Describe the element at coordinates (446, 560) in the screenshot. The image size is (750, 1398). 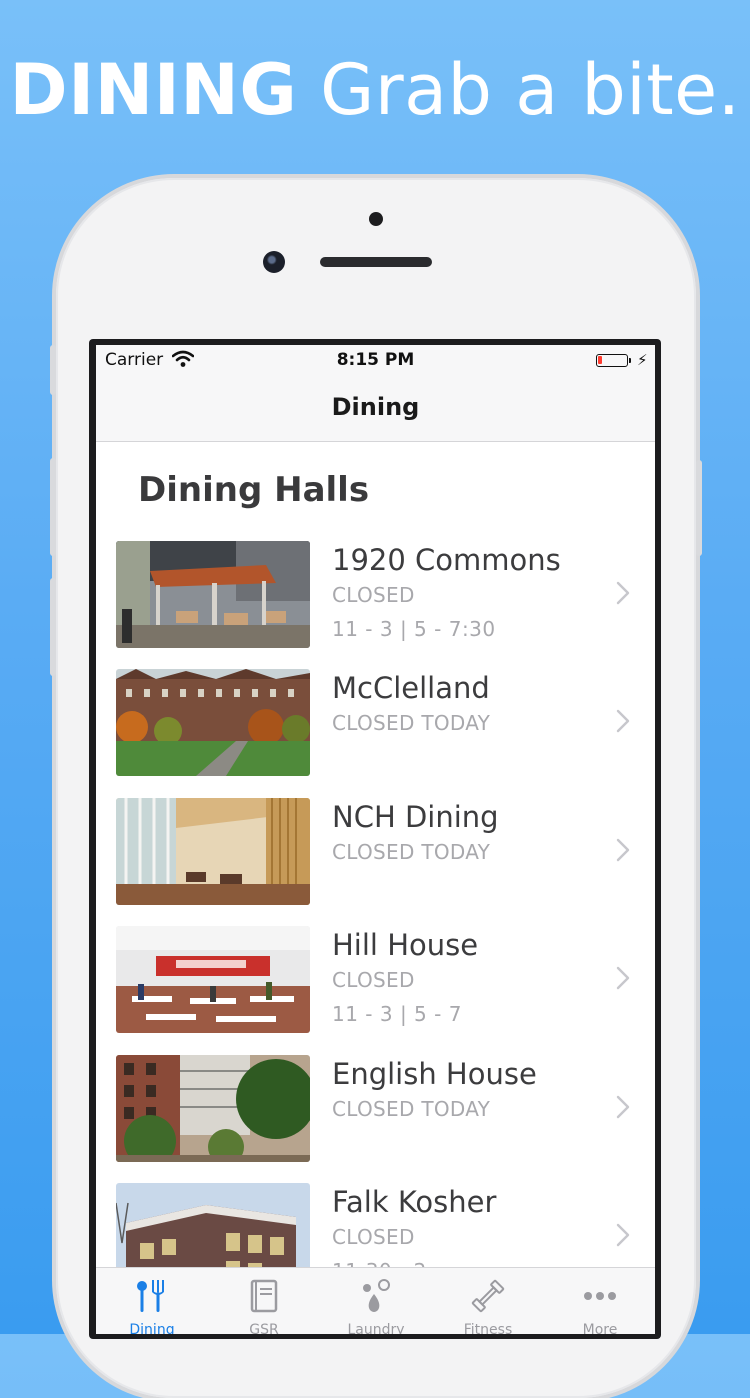
I see `dining-hall-name: 1920 Commons` at that location.